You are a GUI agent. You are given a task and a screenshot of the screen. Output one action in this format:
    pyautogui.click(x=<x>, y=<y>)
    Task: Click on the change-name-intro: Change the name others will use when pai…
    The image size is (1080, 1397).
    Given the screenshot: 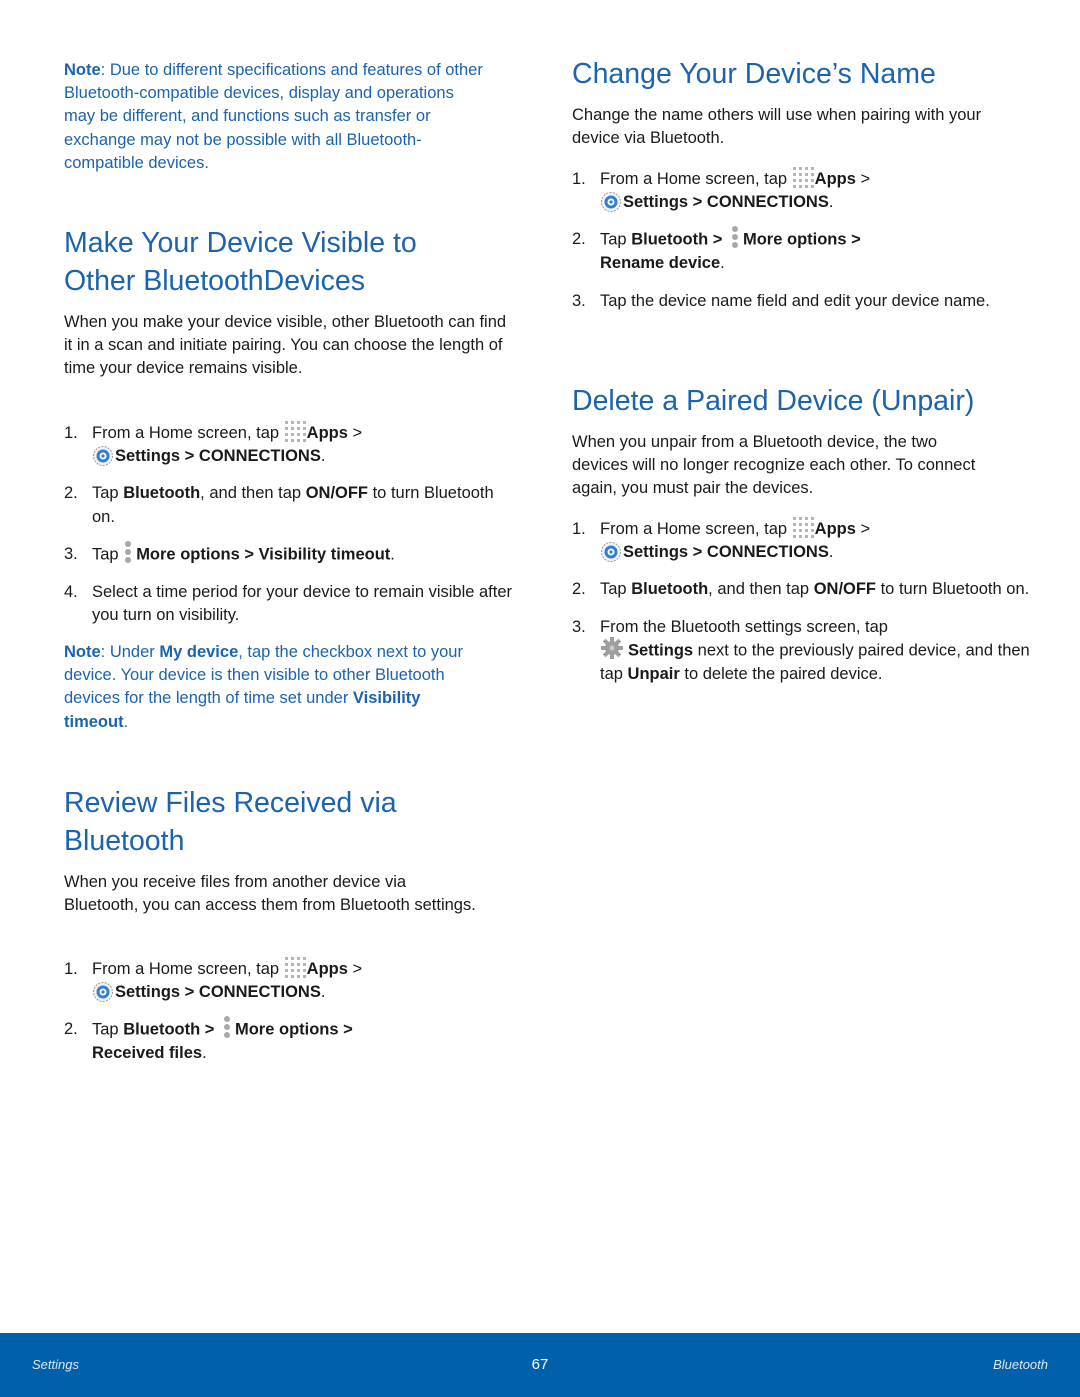 What is the action you would take?
    pyautogui.click(x=777, y=127)
    